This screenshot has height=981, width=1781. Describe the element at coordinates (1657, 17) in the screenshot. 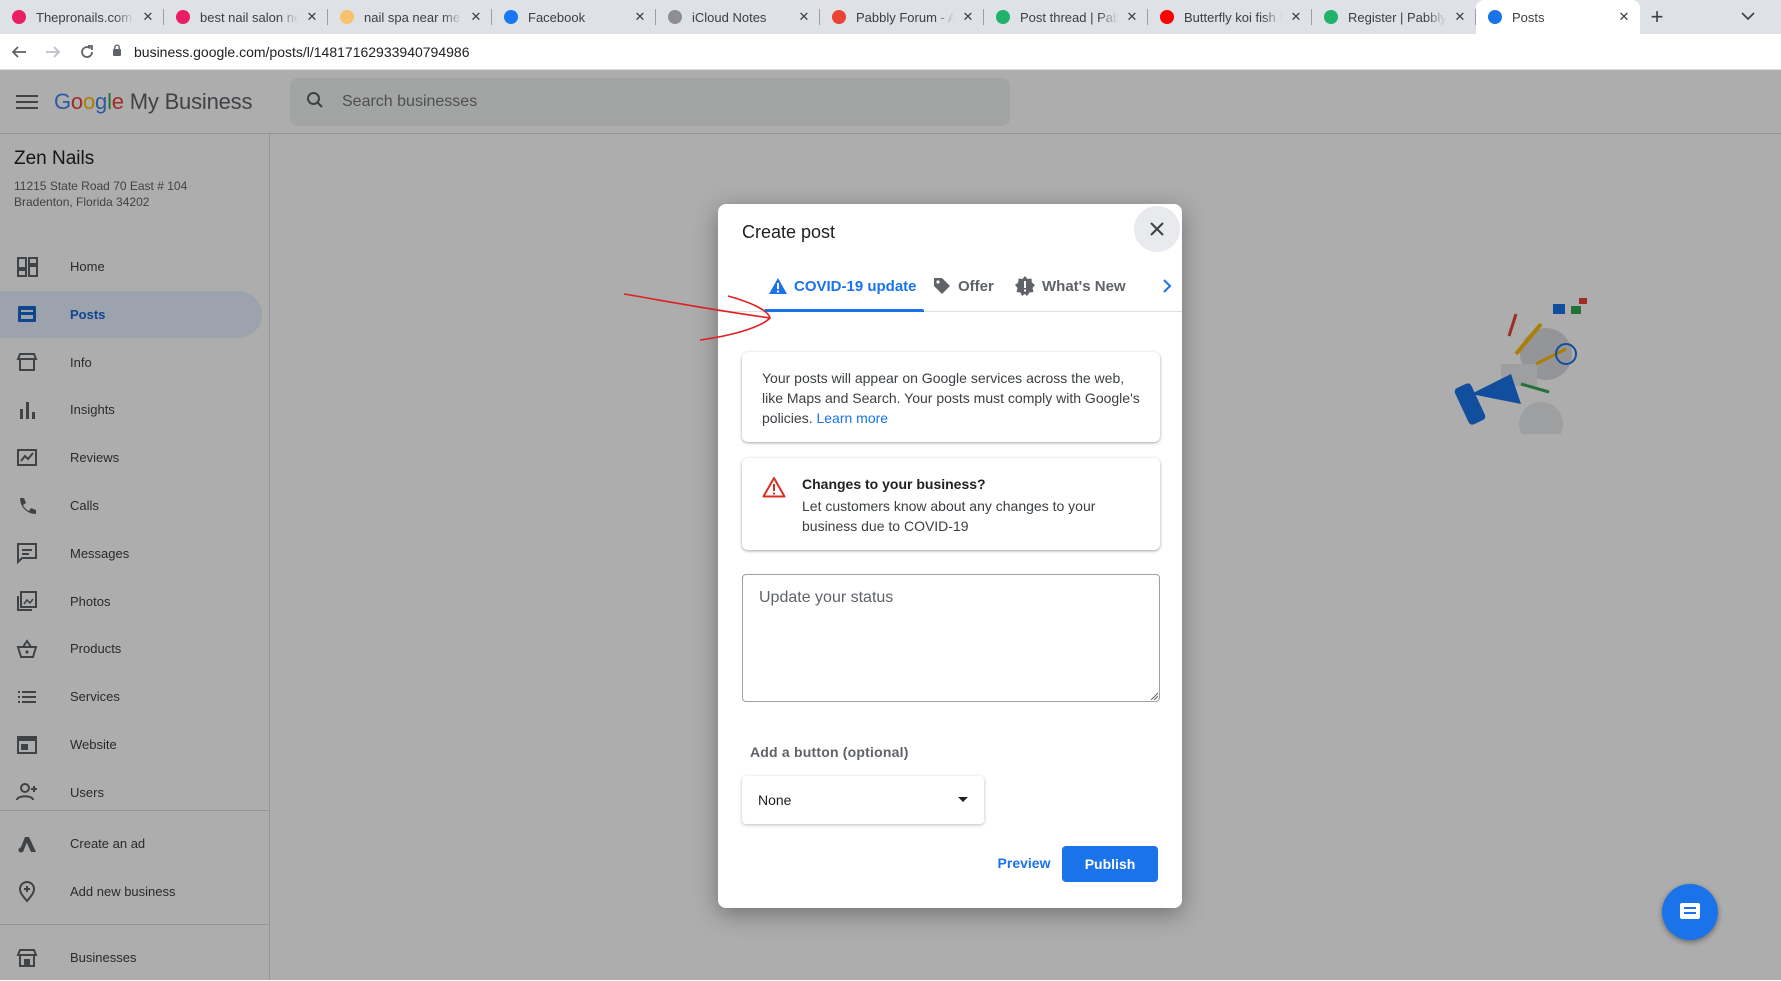

I see `new-tab-button: +` at that location.